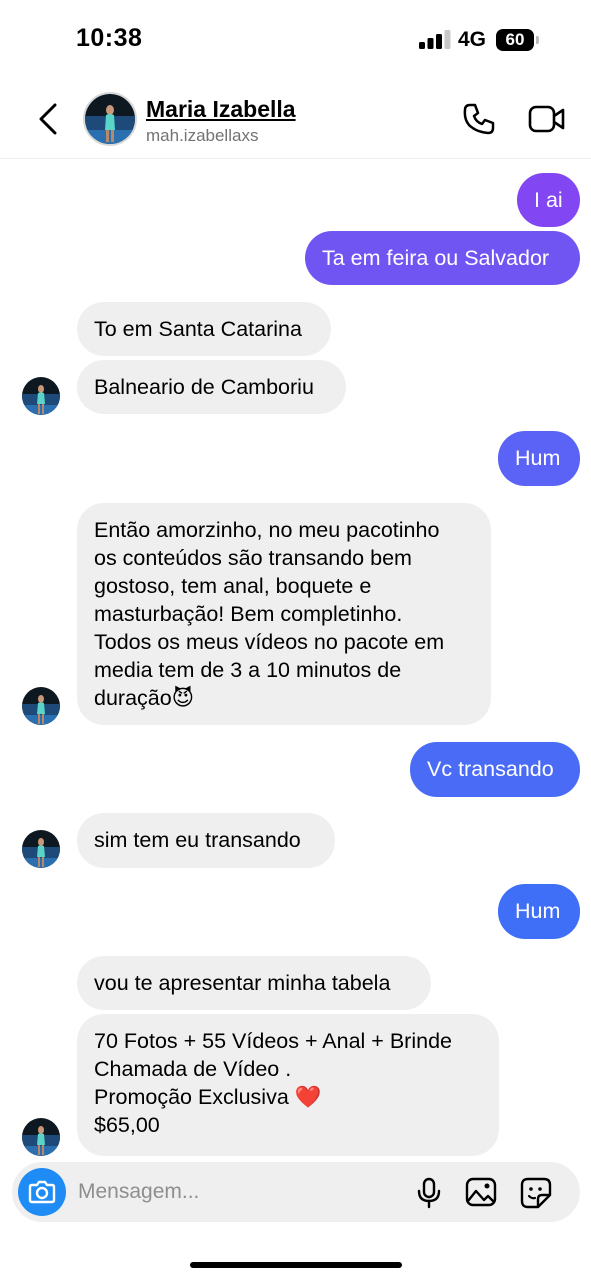 This screenshot has height=1280, width=591. Describe the element at coordinates (442, 258) in the screenshot. I see `message-outgoing: Ta em feira ou Salvador` at that location.